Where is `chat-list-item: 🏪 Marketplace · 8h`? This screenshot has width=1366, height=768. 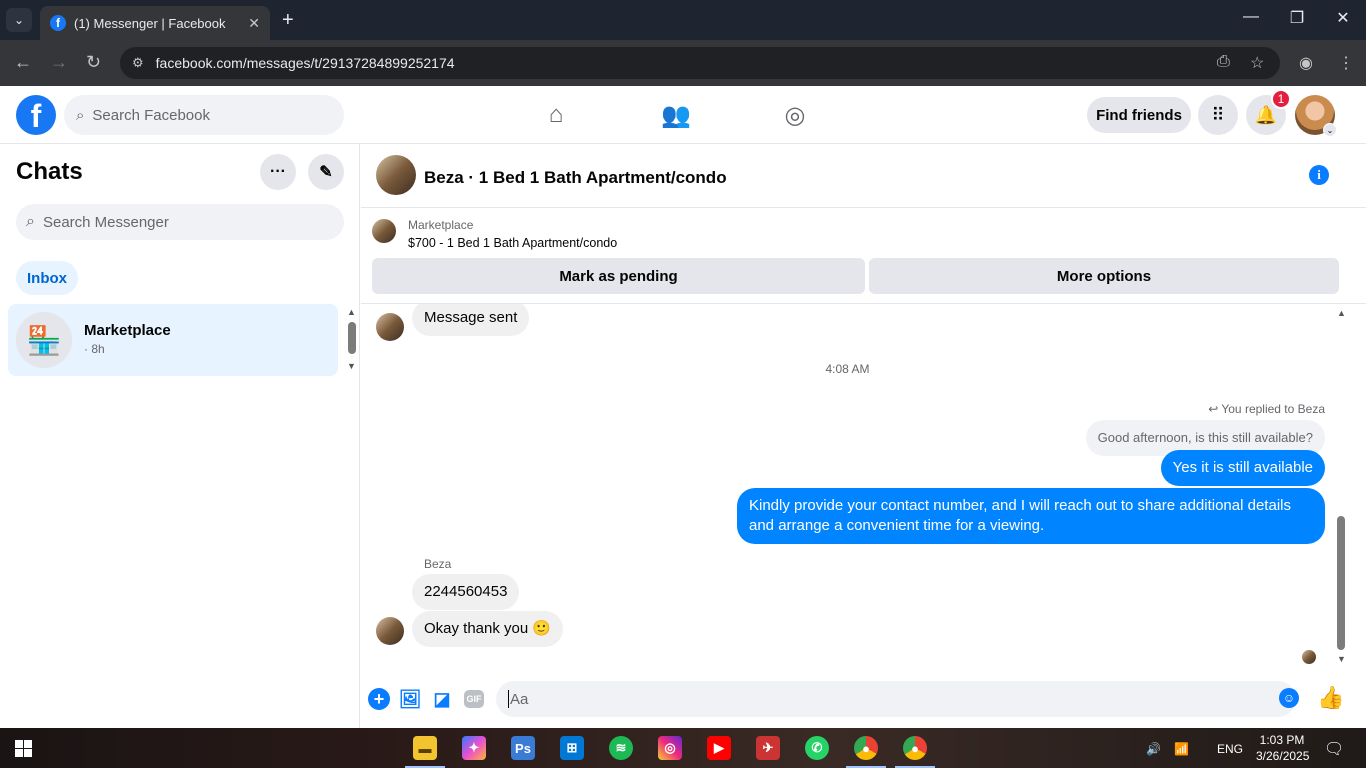
chat-list-item: 🏪 Marketplace · 8h is located at coordinates (173, 340).